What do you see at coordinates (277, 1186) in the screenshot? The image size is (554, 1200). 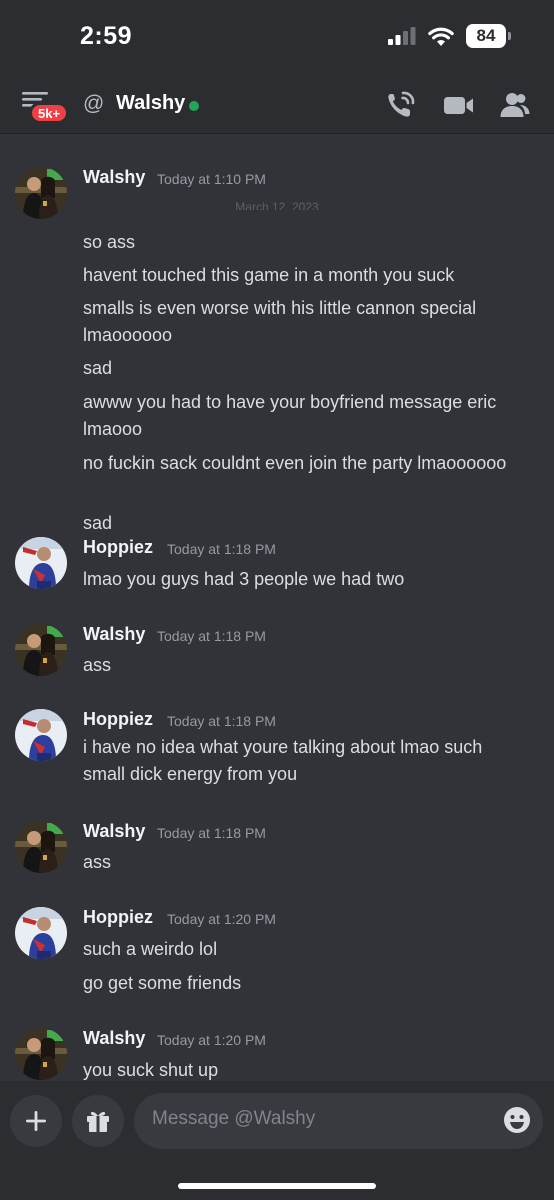 I see `home-indicator` at bounding box center [277, 1186].